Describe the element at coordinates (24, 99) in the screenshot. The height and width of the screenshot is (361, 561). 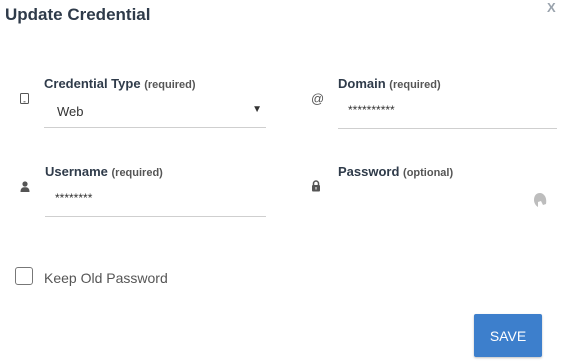
I see `tablet-icon` at that location.